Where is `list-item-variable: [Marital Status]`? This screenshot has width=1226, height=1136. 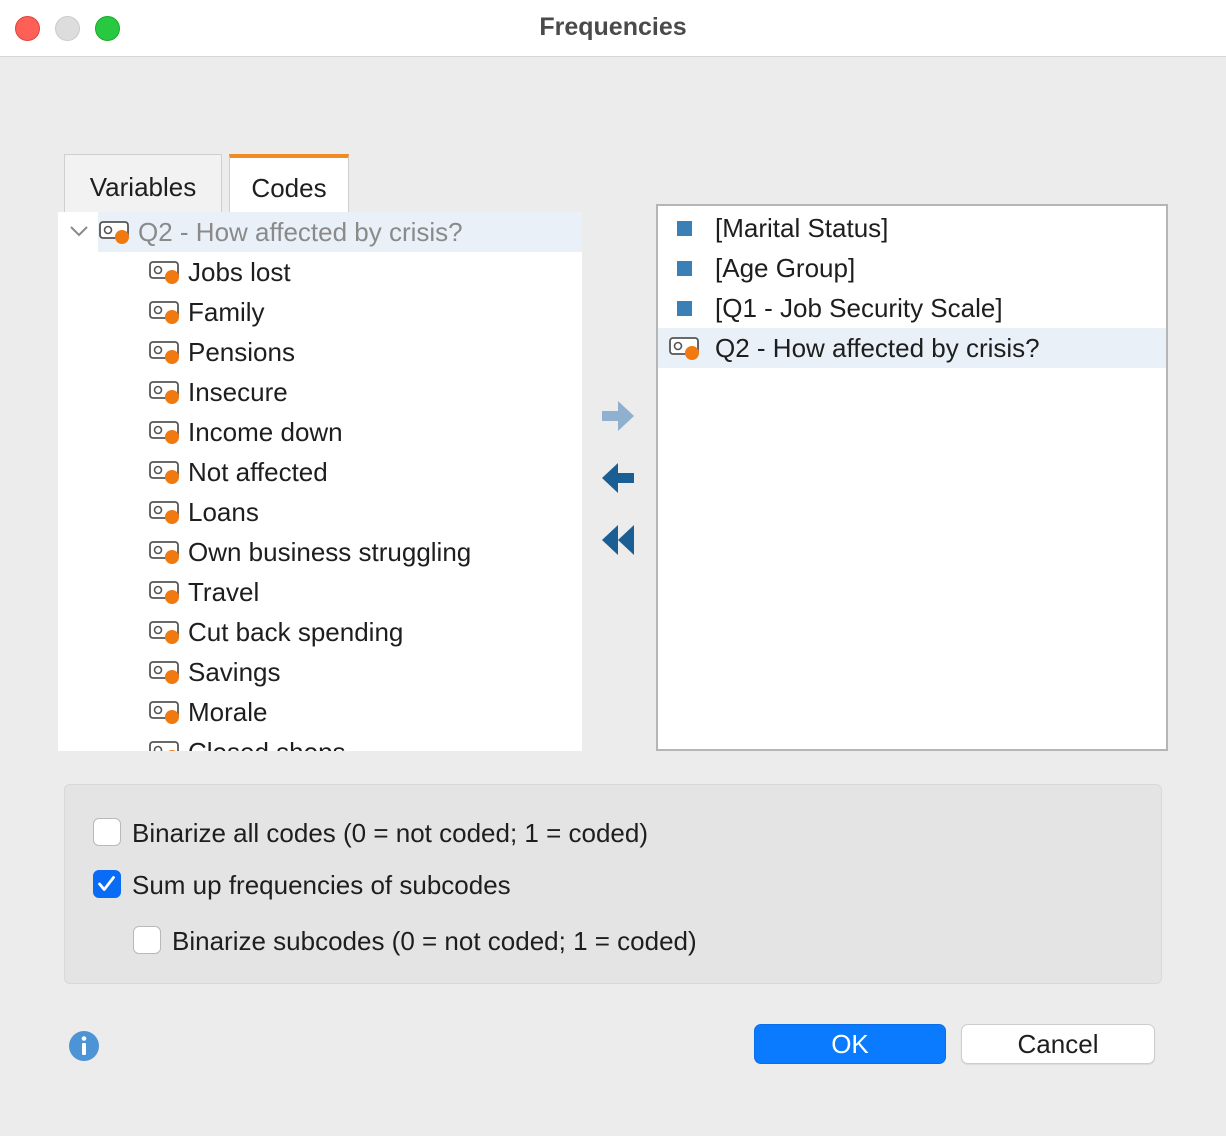
list-item-variable: [Marital Status] is located at coordinates (912, 228).